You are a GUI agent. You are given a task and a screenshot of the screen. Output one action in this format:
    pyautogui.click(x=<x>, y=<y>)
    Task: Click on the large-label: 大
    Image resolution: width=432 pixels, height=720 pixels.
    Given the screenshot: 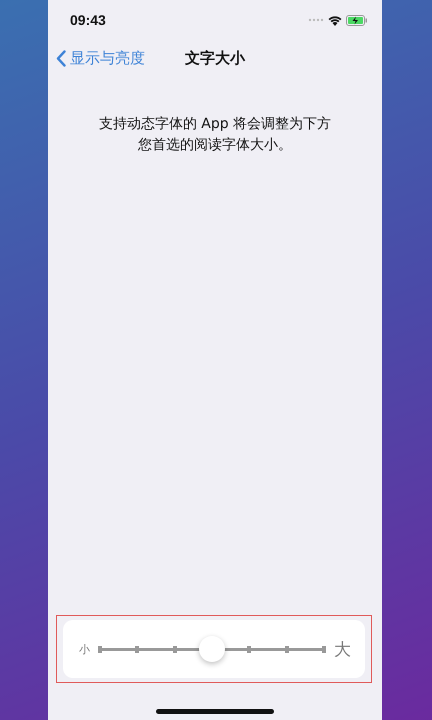 What is the action you would take?
    pyautogui.click(x=342, y=649)
    